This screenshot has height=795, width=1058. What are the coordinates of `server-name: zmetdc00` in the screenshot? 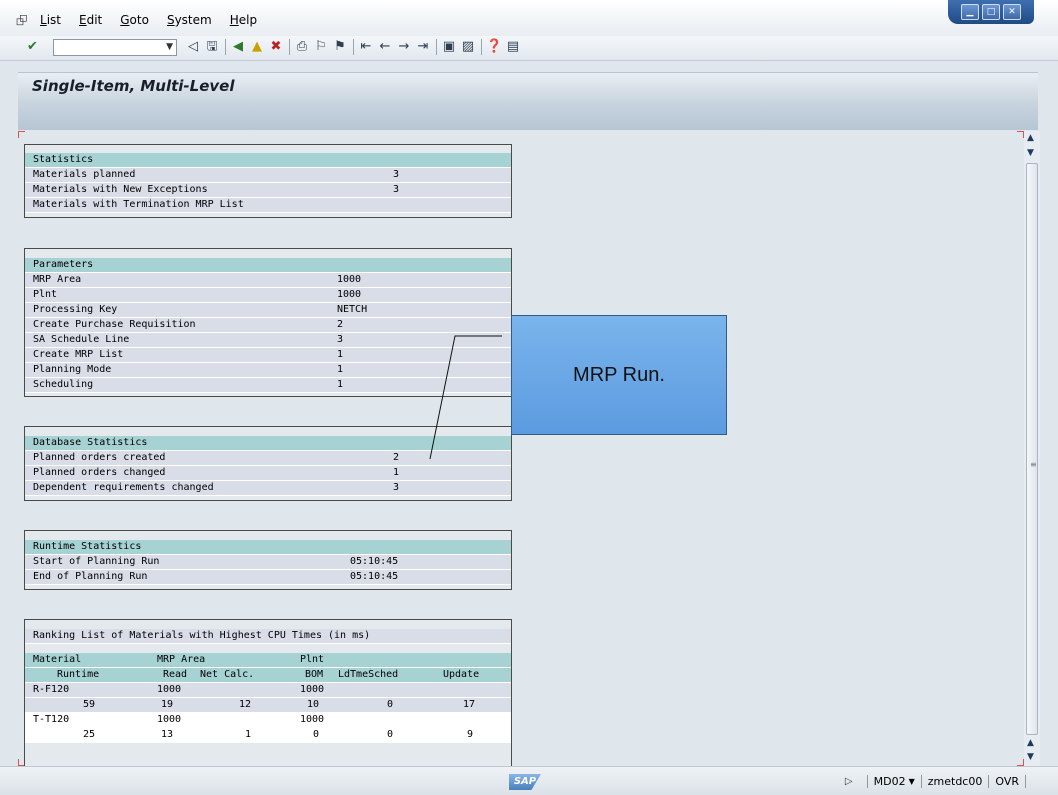 It's located at (955, 781).